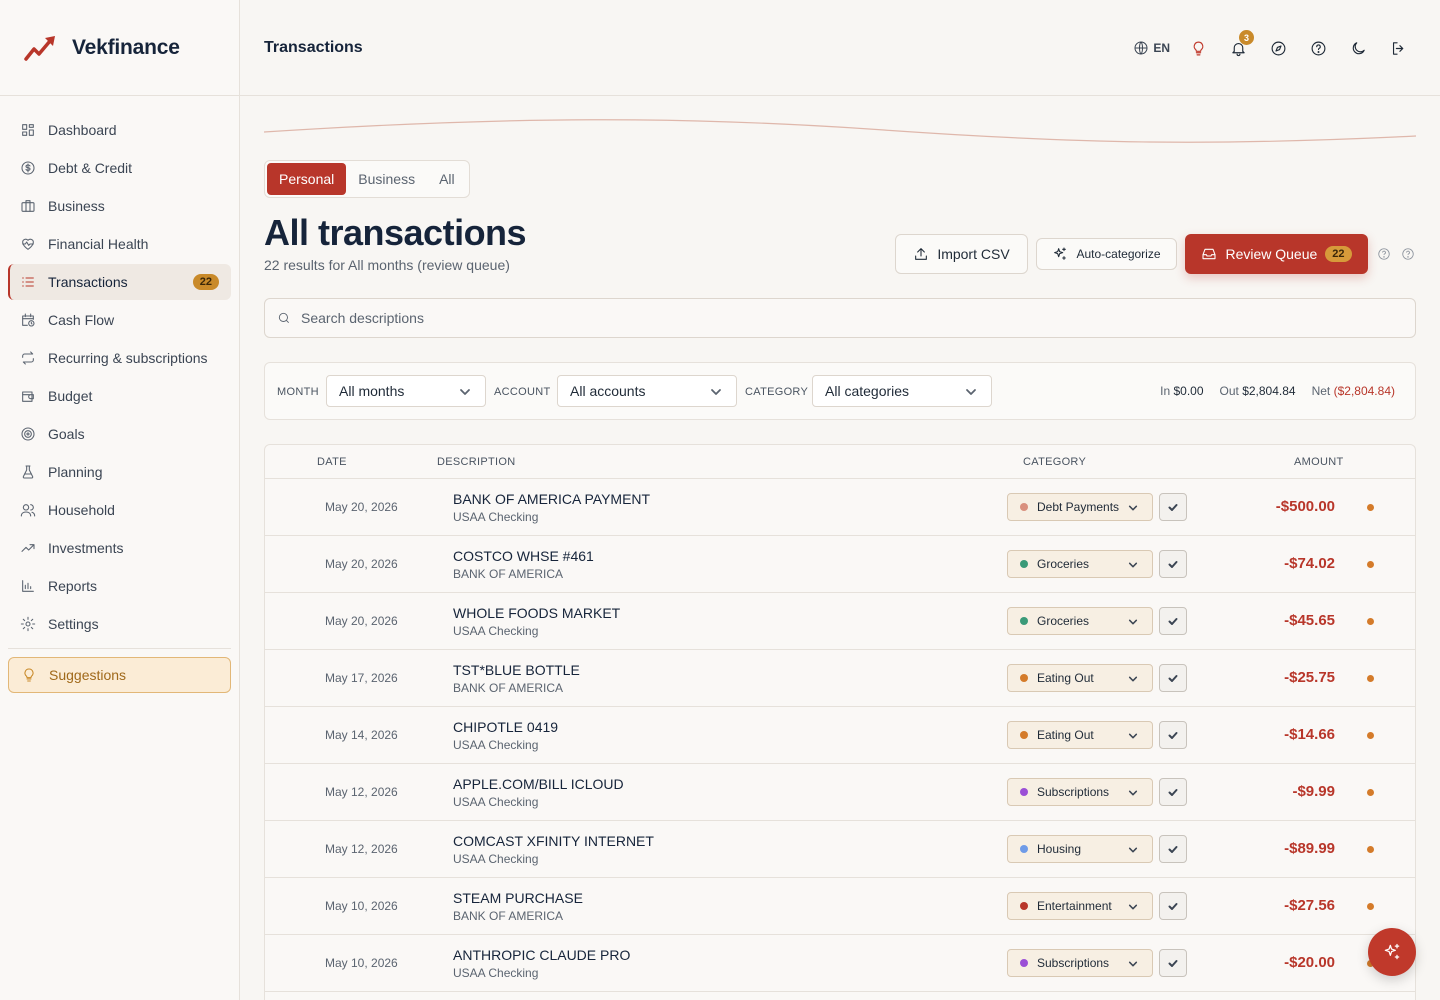  What do you see at coordinates (39, 48) in the screenshot?
I see `logo-icon` at bounding box center [39, 48].